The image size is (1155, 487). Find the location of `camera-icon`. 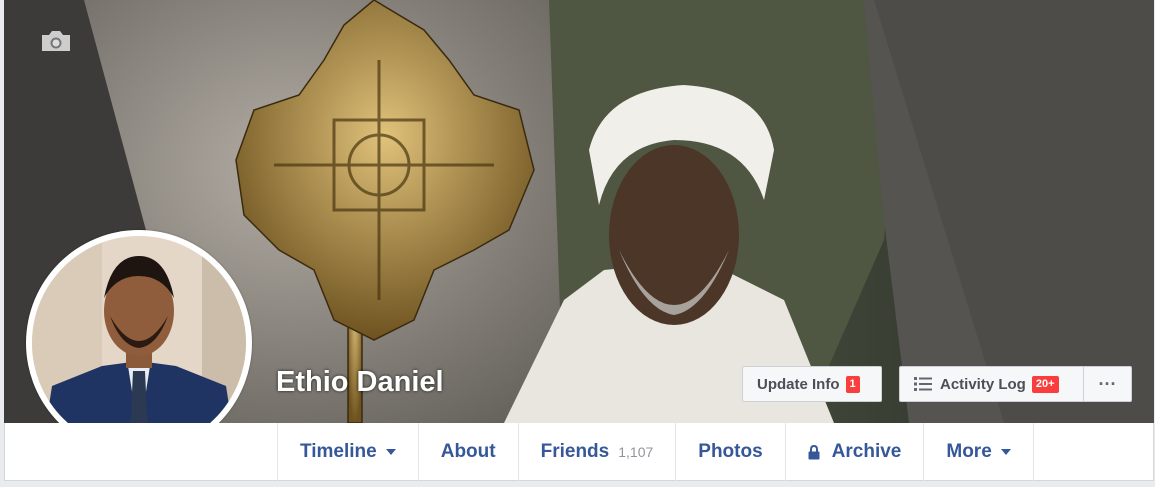

camera-icon is located at coordinates (56, 41).